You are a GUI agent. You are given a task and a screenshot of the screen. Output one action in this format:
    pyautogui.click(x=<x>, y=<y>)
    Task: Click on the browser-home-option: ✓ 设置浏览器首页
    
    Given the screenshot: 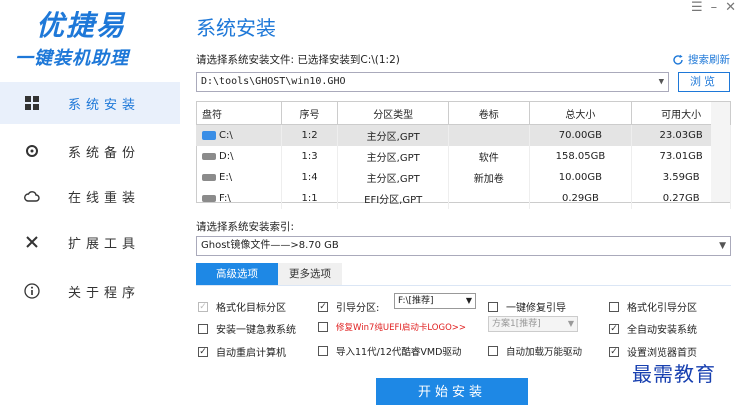 What is the action you would take?
    pyautogui.click(x=653, y=351)
    